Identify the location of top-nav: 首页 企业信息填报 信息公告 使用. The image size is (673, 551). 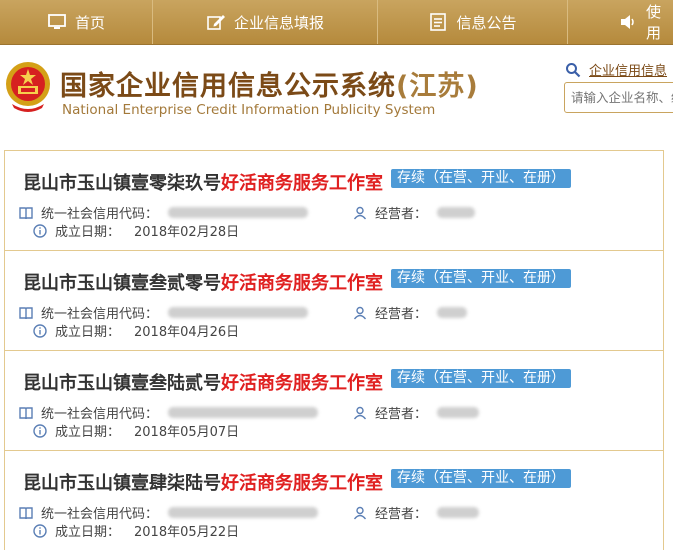
(336, 22).